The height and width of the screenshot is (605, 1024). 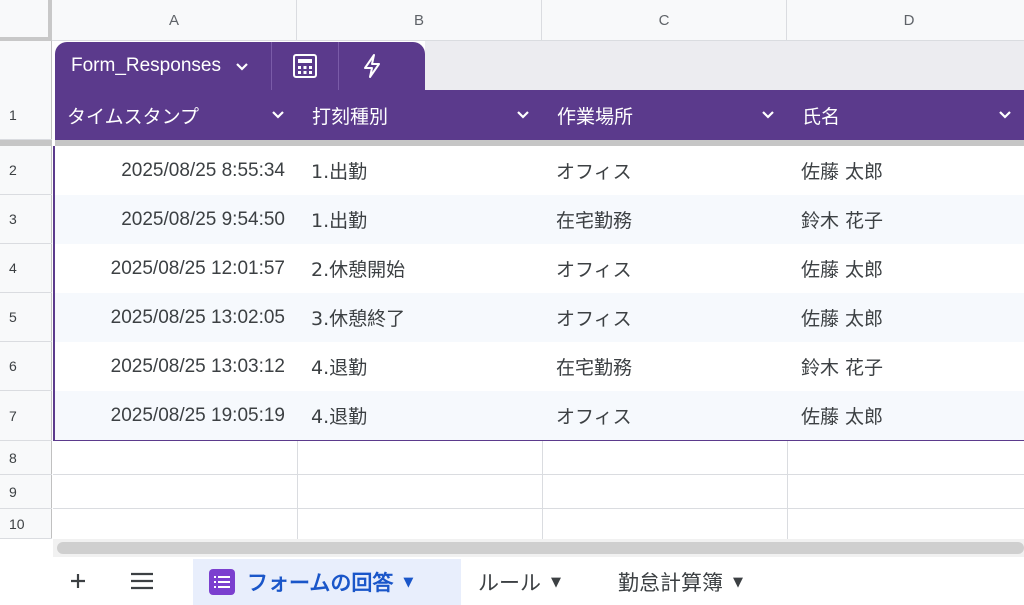 I want to click on row-header-10: 10, so click(x=26, y=524).